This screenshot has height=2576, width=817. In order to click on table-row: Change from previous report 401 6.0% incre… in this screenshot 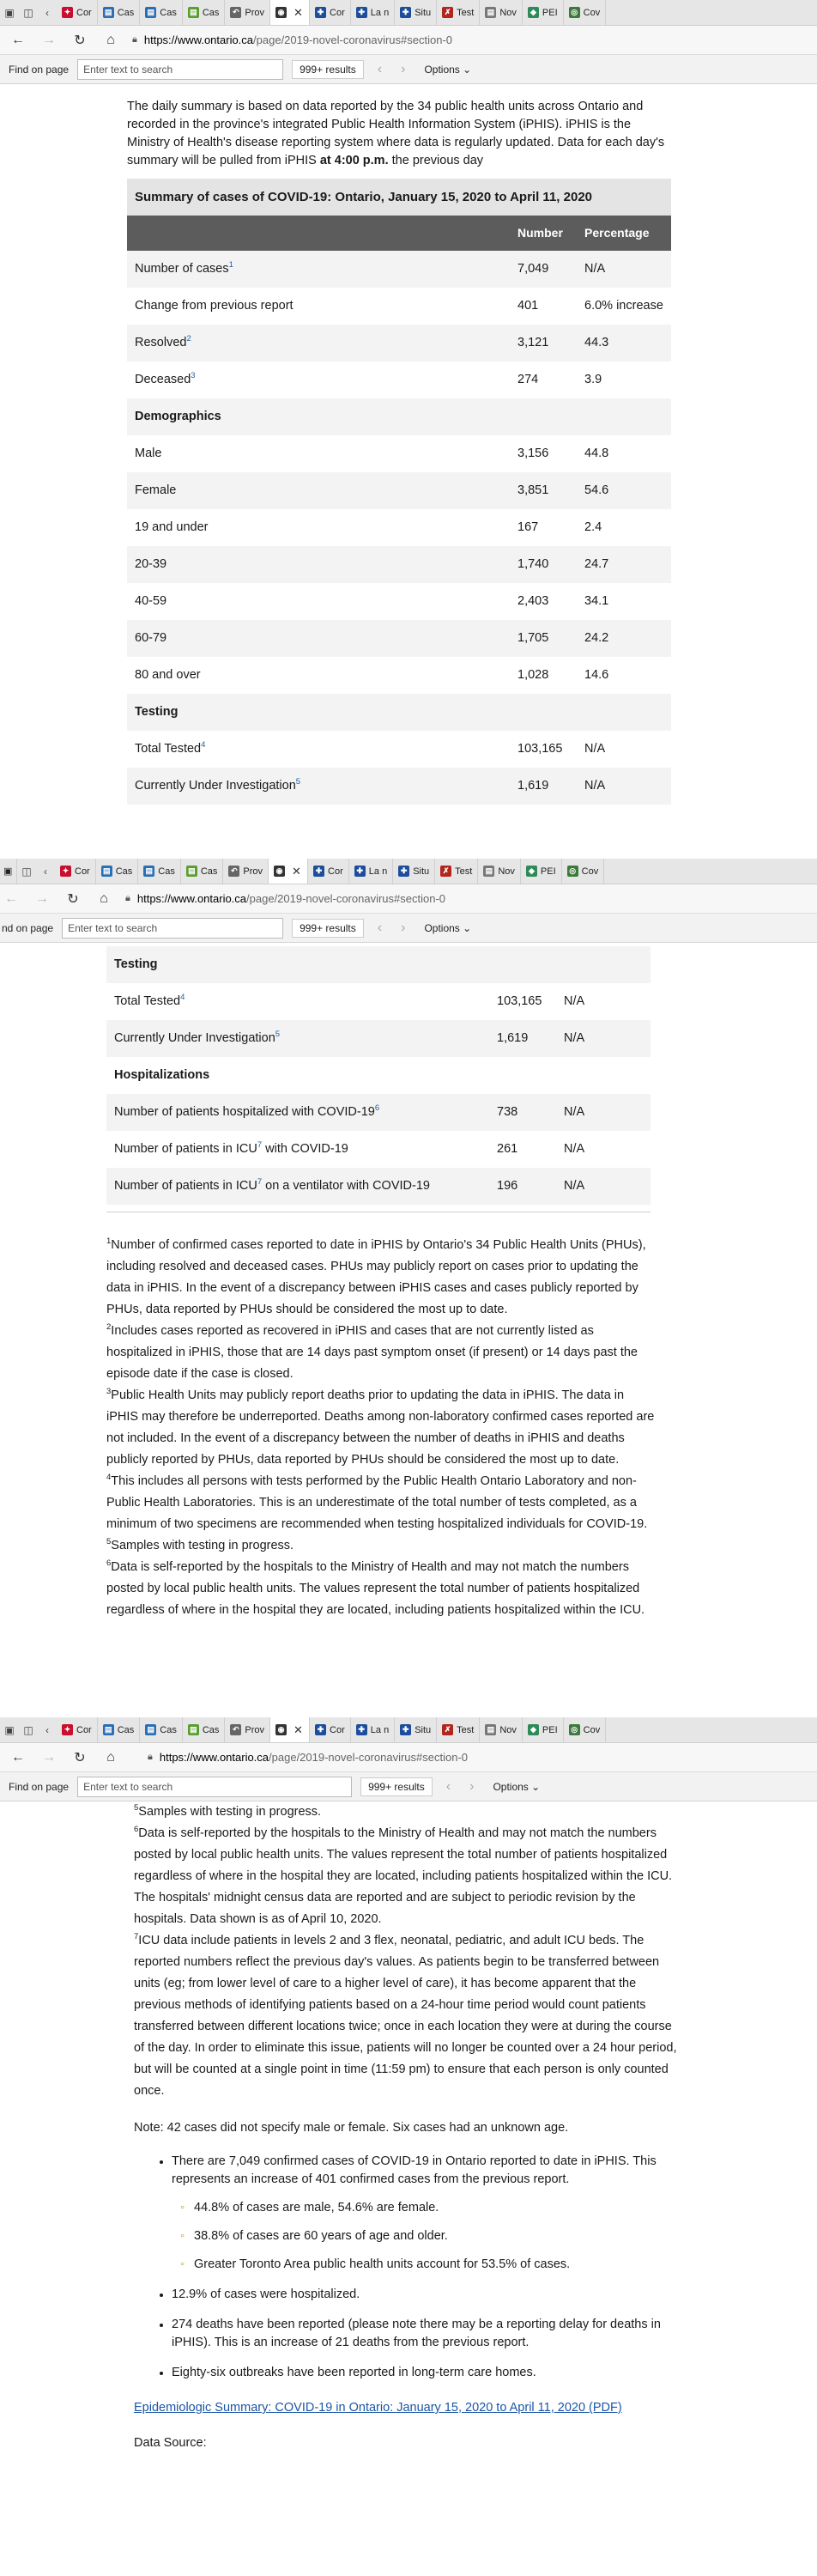, I will do `click(399, 306)`.